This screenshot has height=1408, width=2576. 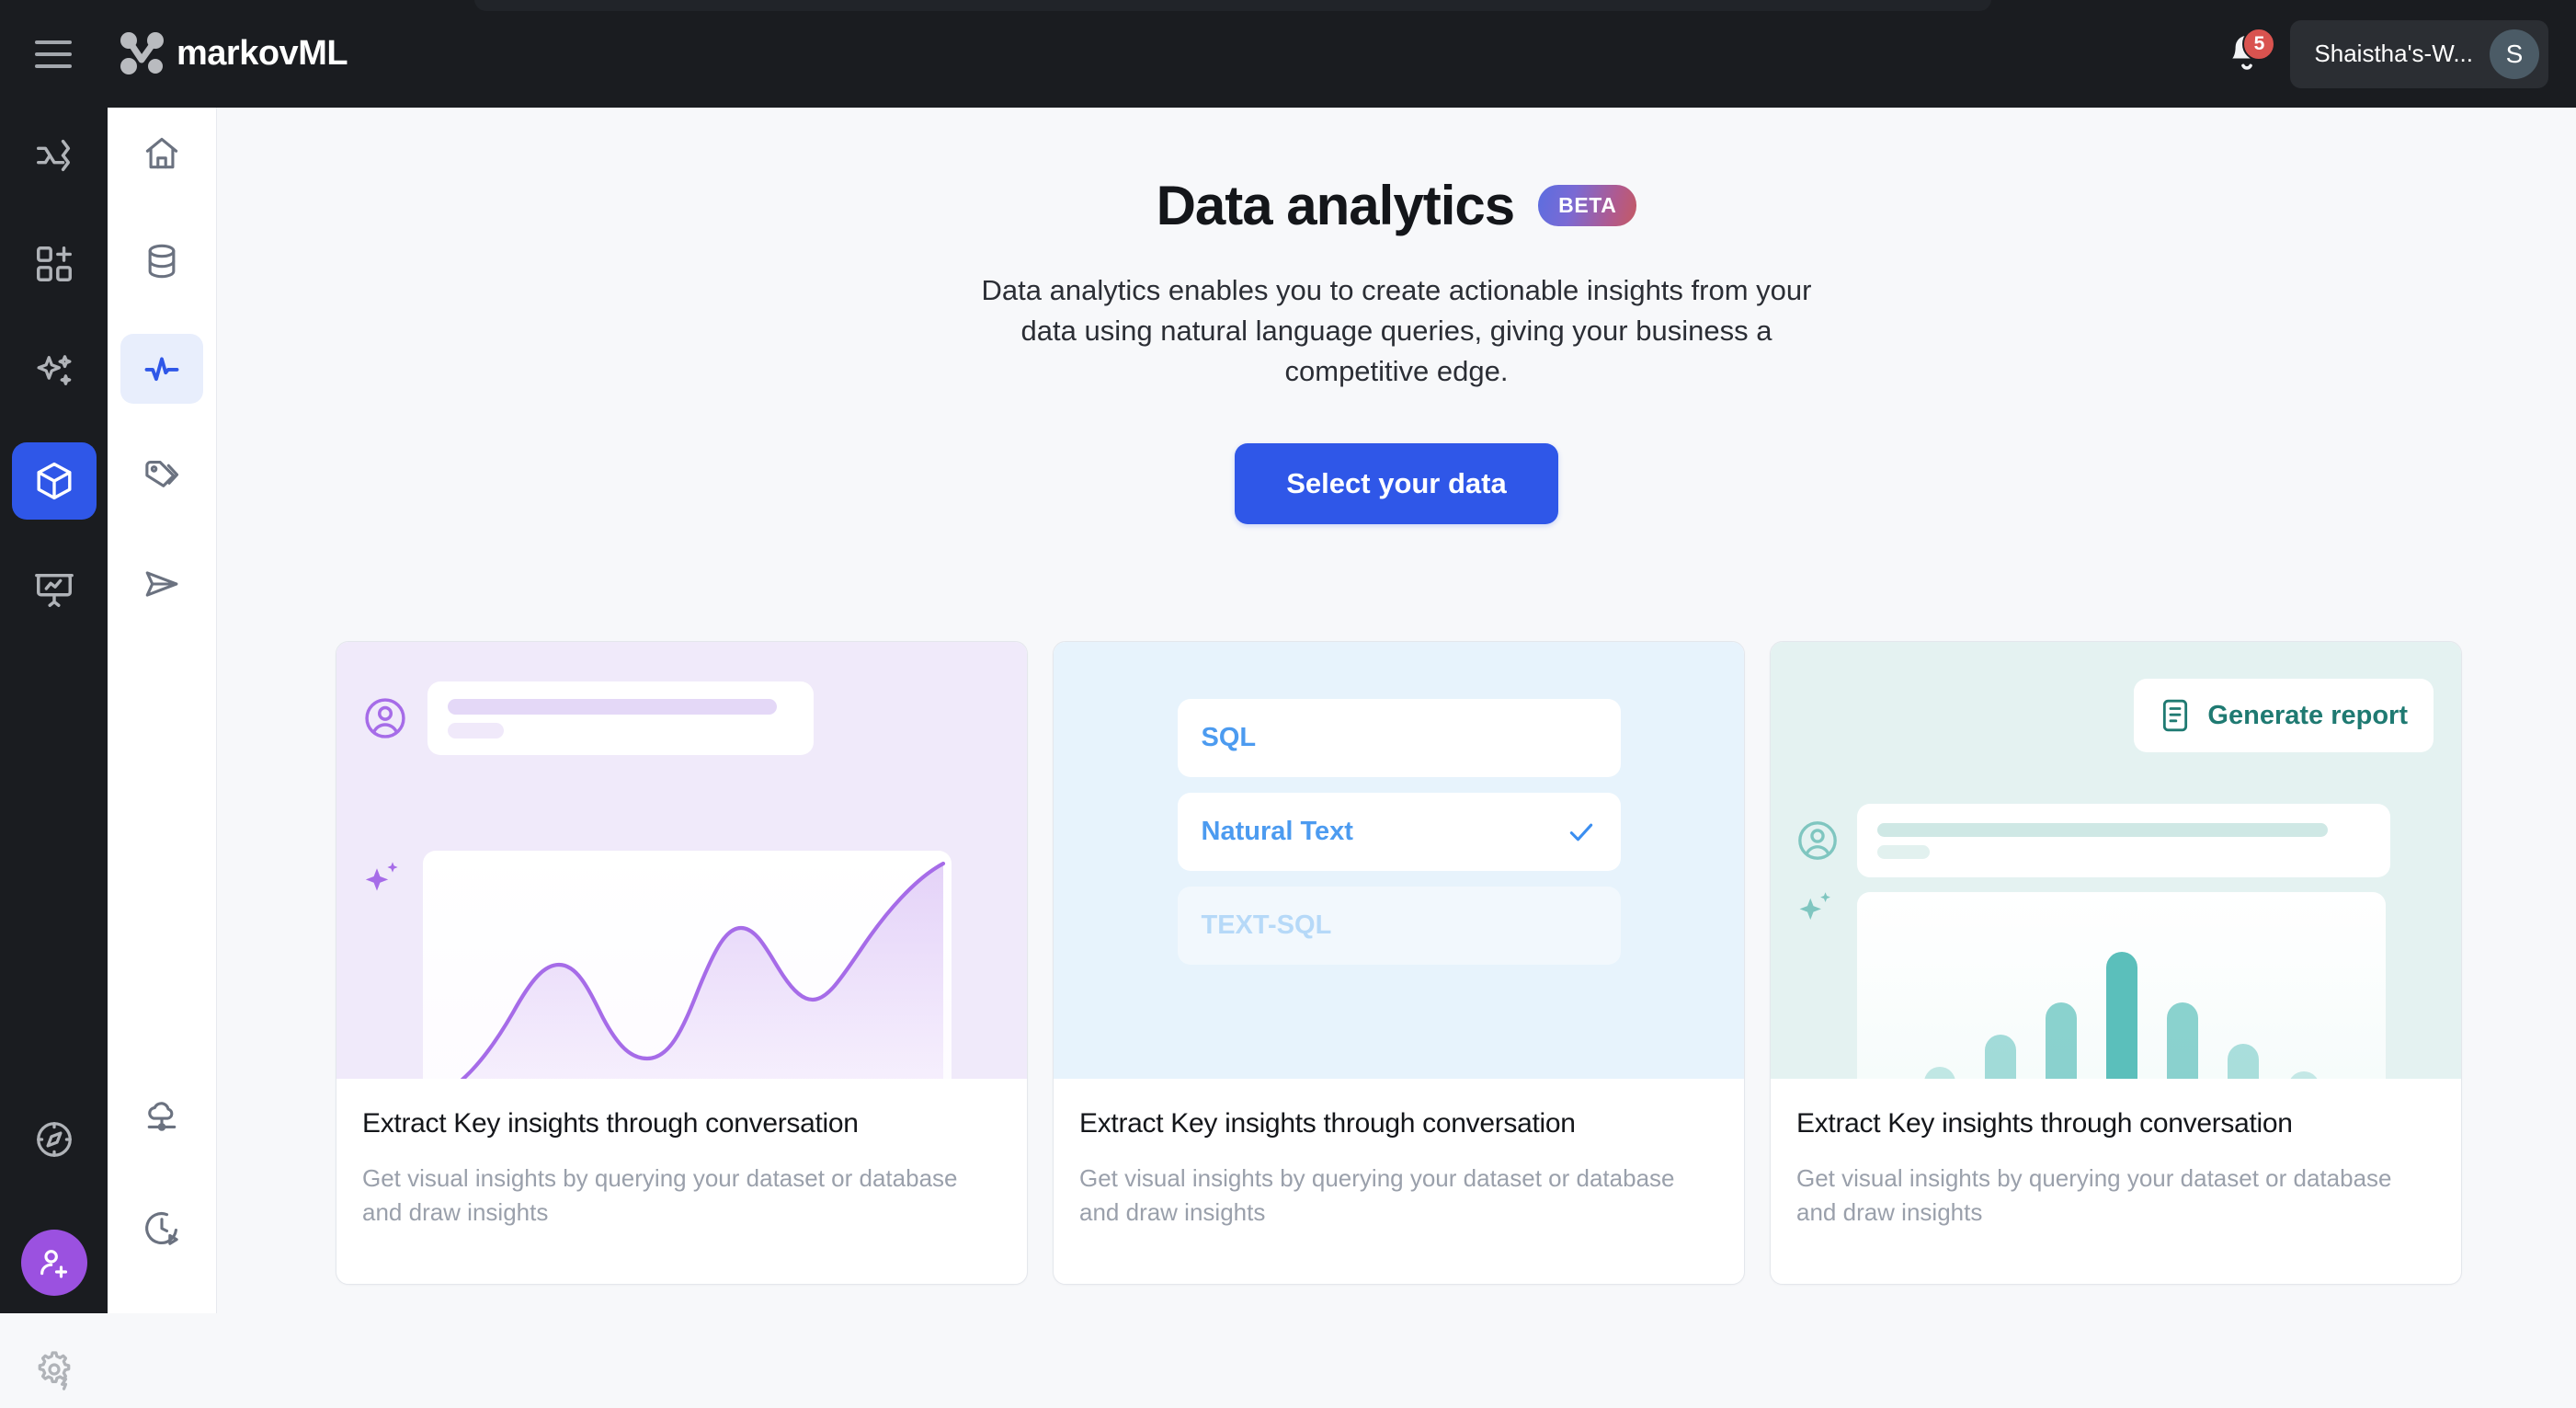 I want to click on line-chart-panel, so click(x=687, y=965).